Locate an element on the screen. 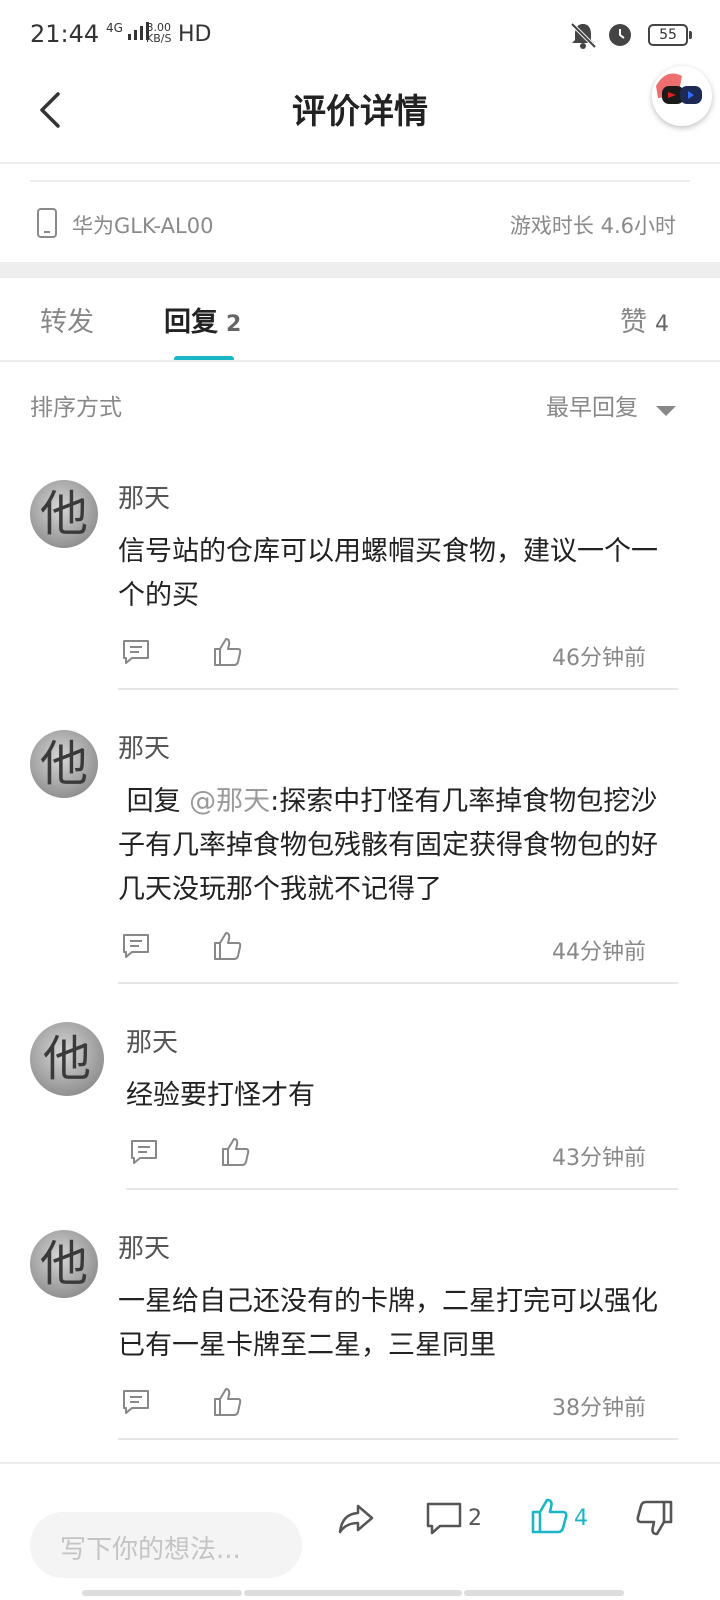  status-bar: 21:44 4G 3.00 KB/S HD 55 is located at coordinates (360, 35).